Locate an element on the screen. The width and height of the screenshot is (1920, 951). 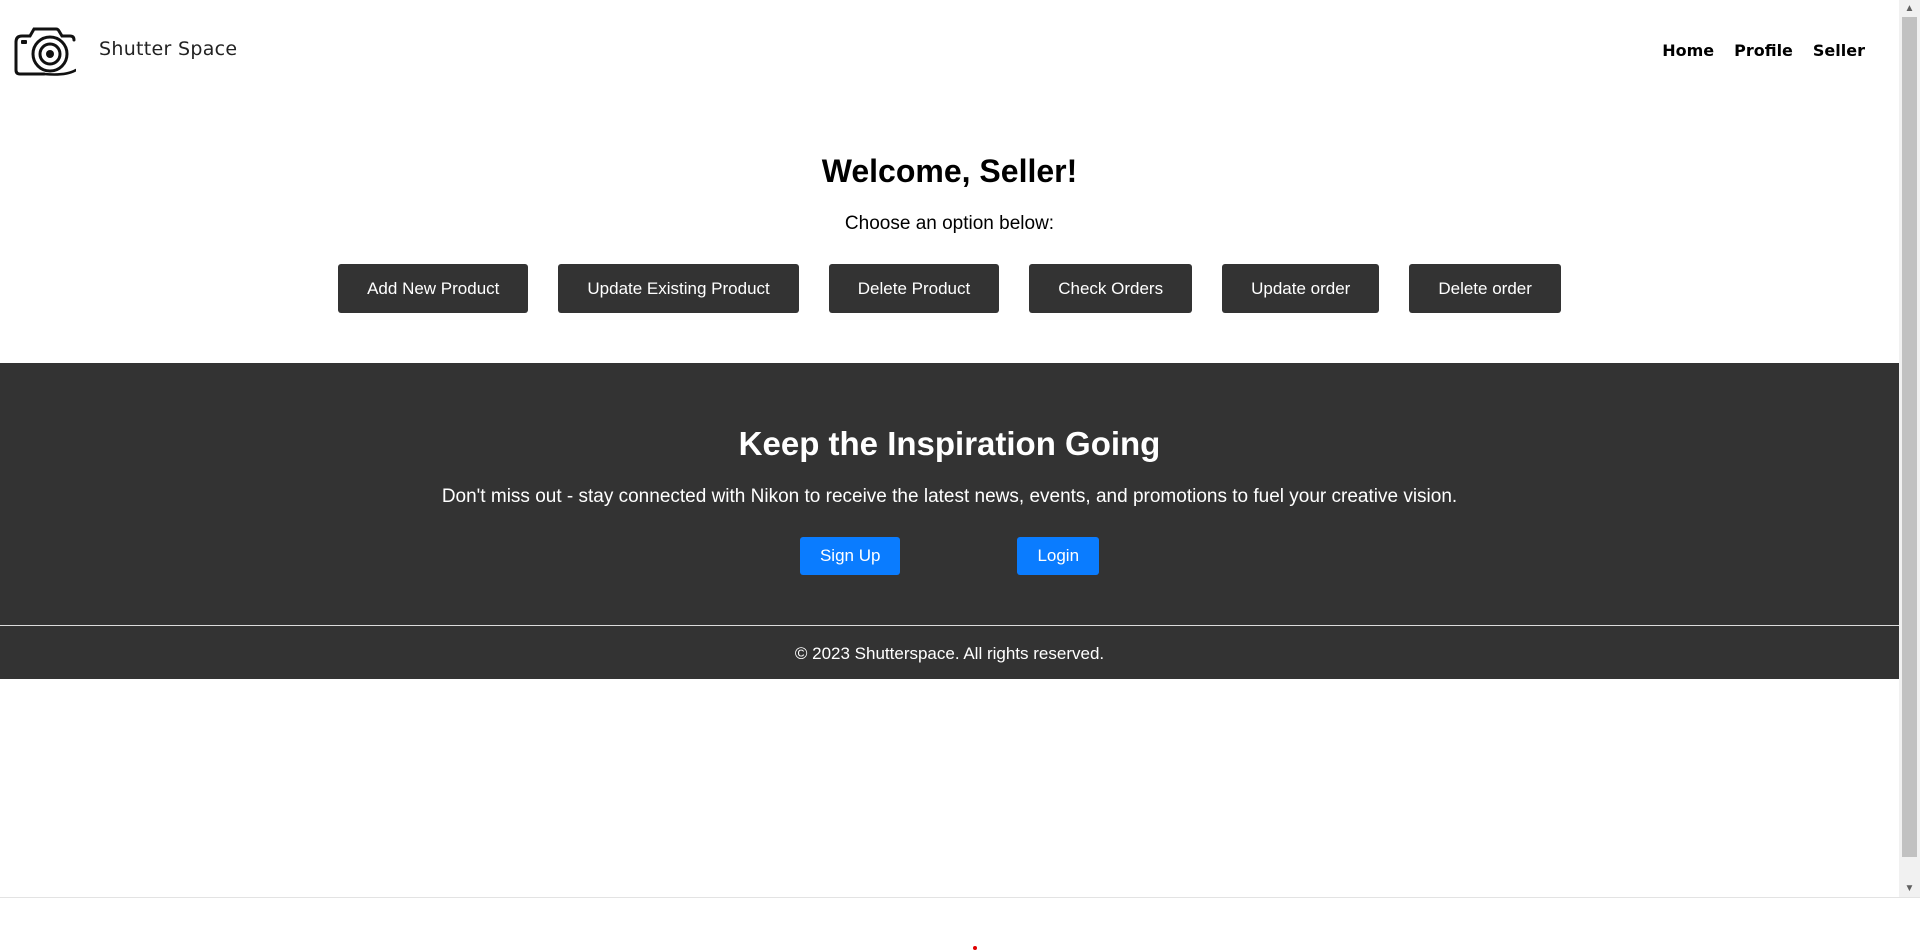
update-existing-product-button: Update Existing Product is located at coordinates (678, 288).